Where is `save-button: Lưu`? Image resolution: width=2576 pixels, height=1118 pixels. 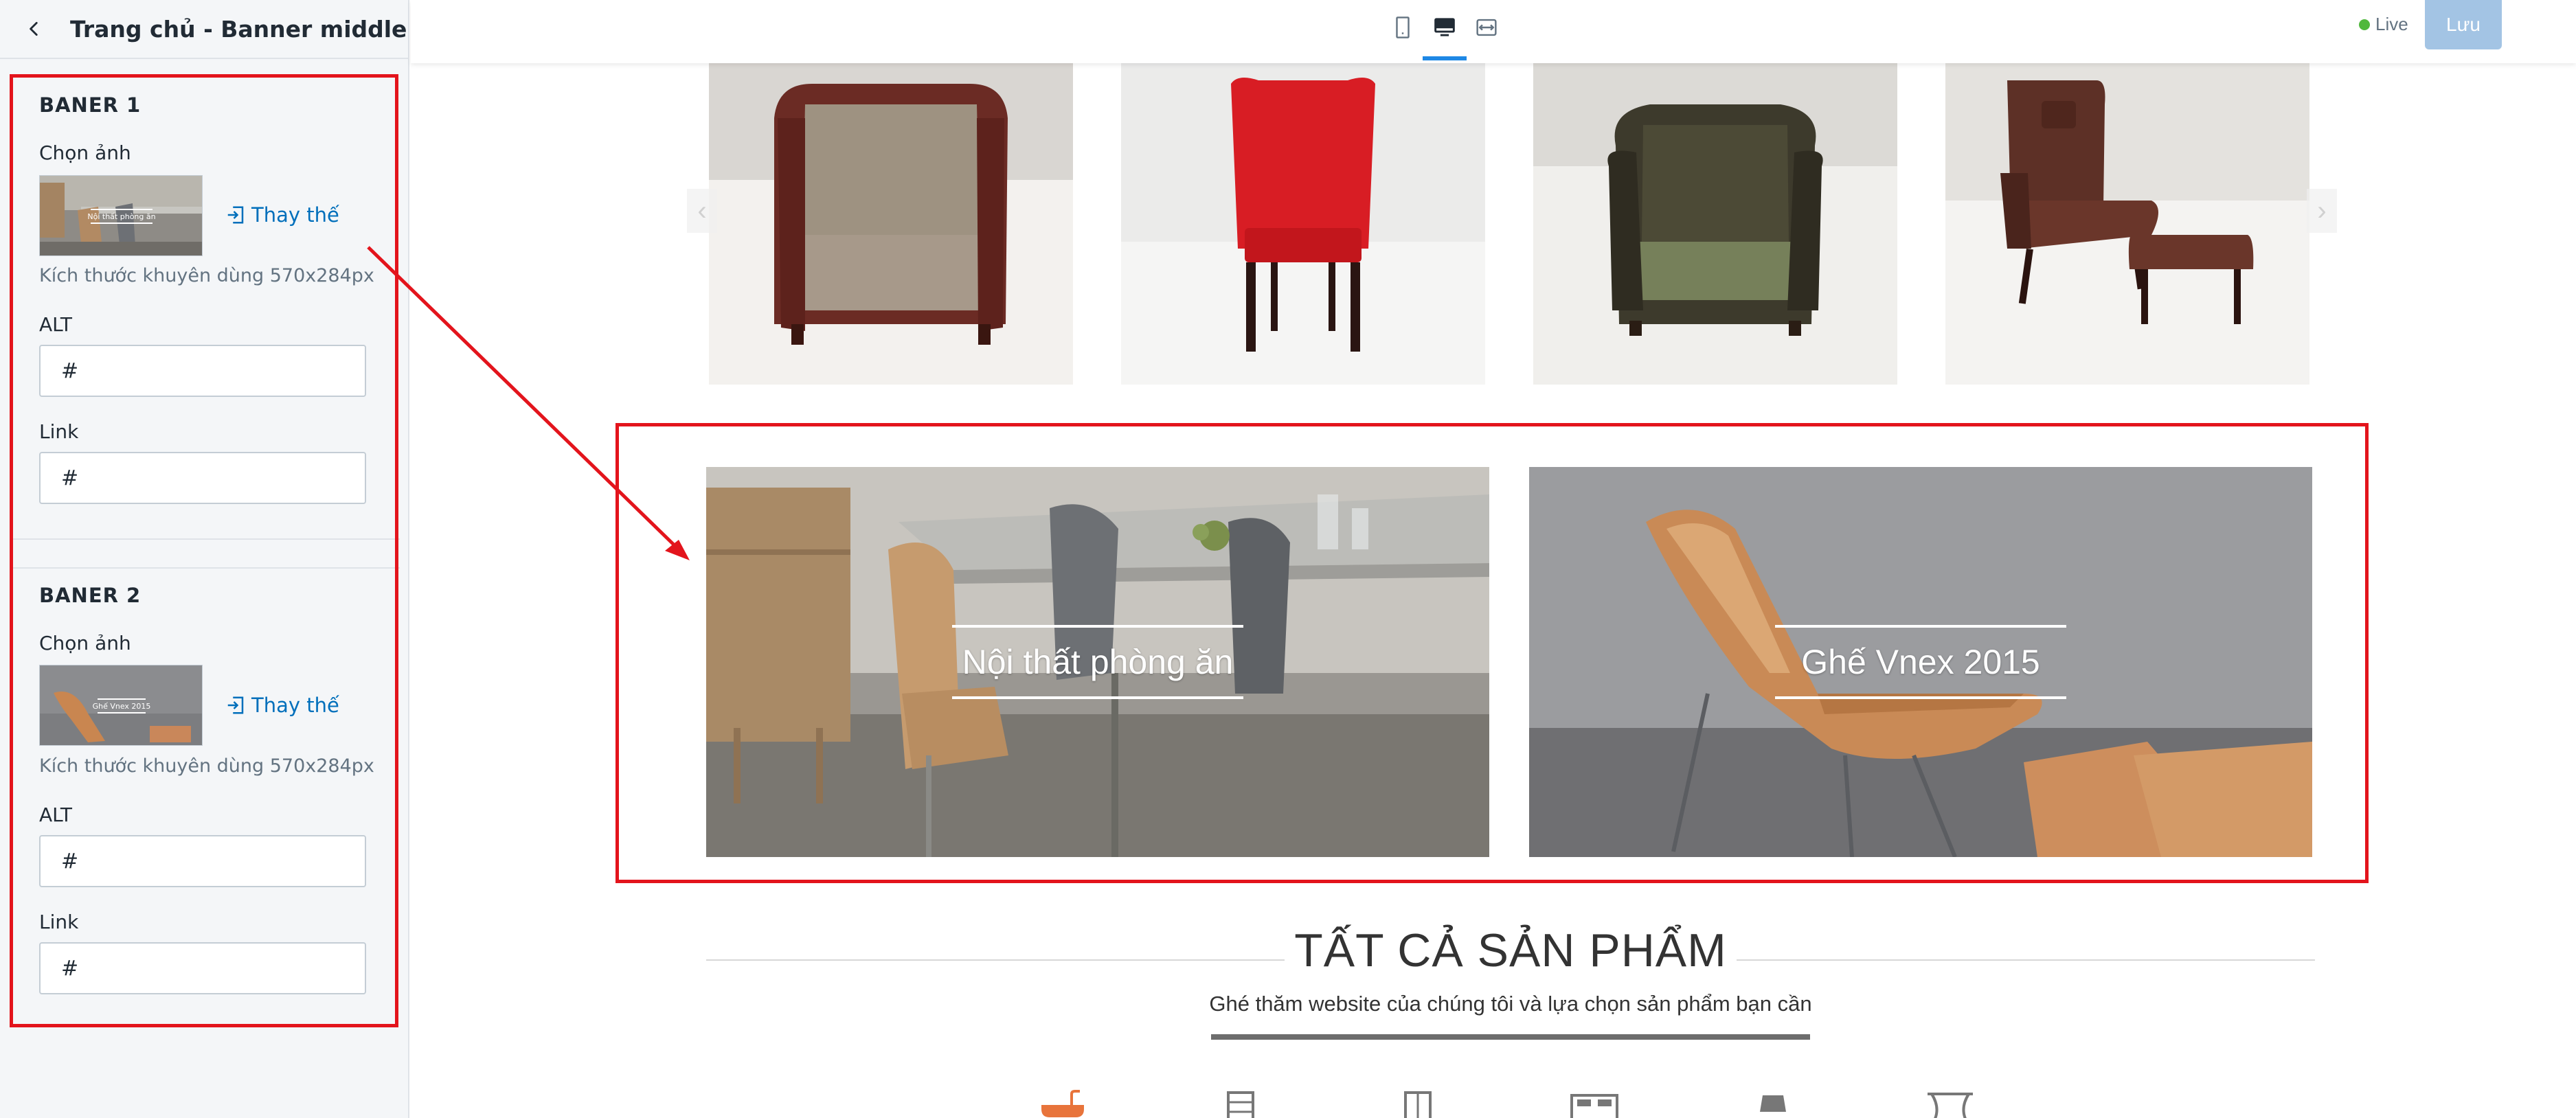 save-button: Lưu is located at coordinates (2463, 24).